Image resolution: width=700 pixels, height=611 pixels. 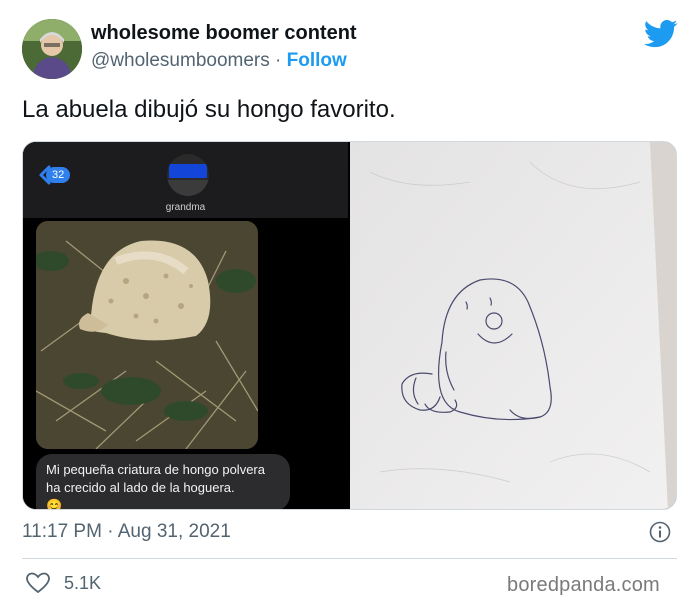 I want to click on tweet-text: La abuela dibujó su hongo favorito., so click(x=209, y=109).